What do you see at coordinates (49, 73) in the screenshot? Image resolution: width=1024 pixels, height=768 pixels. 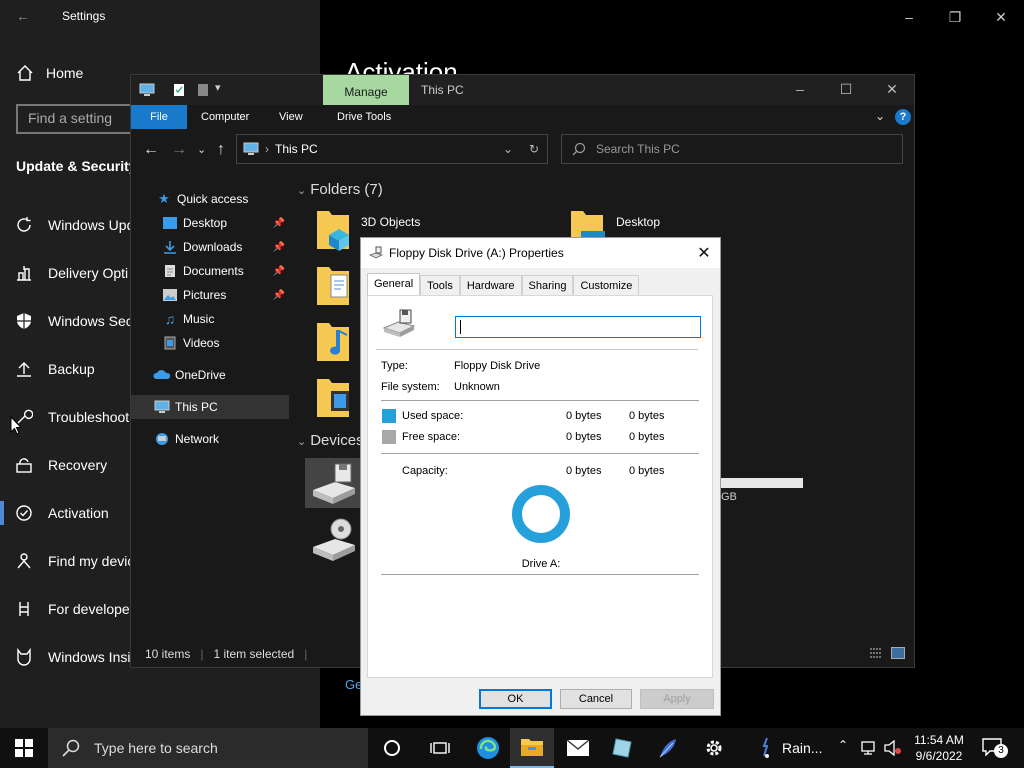 I see `home-link: Home` at bounding box center [49, 73].